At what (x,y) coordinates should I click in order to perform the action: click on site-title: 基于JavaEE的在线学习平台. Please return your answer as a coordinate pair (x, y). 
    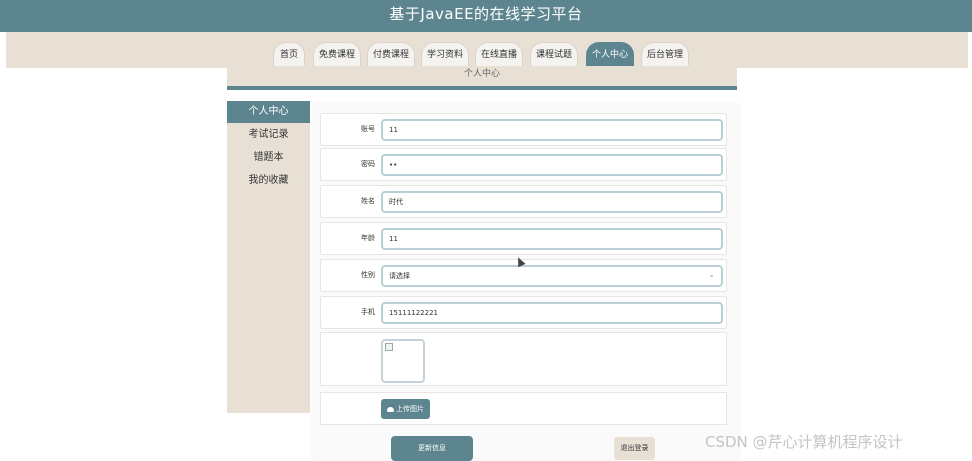
    Looking at the image, I should click on (486, 14).